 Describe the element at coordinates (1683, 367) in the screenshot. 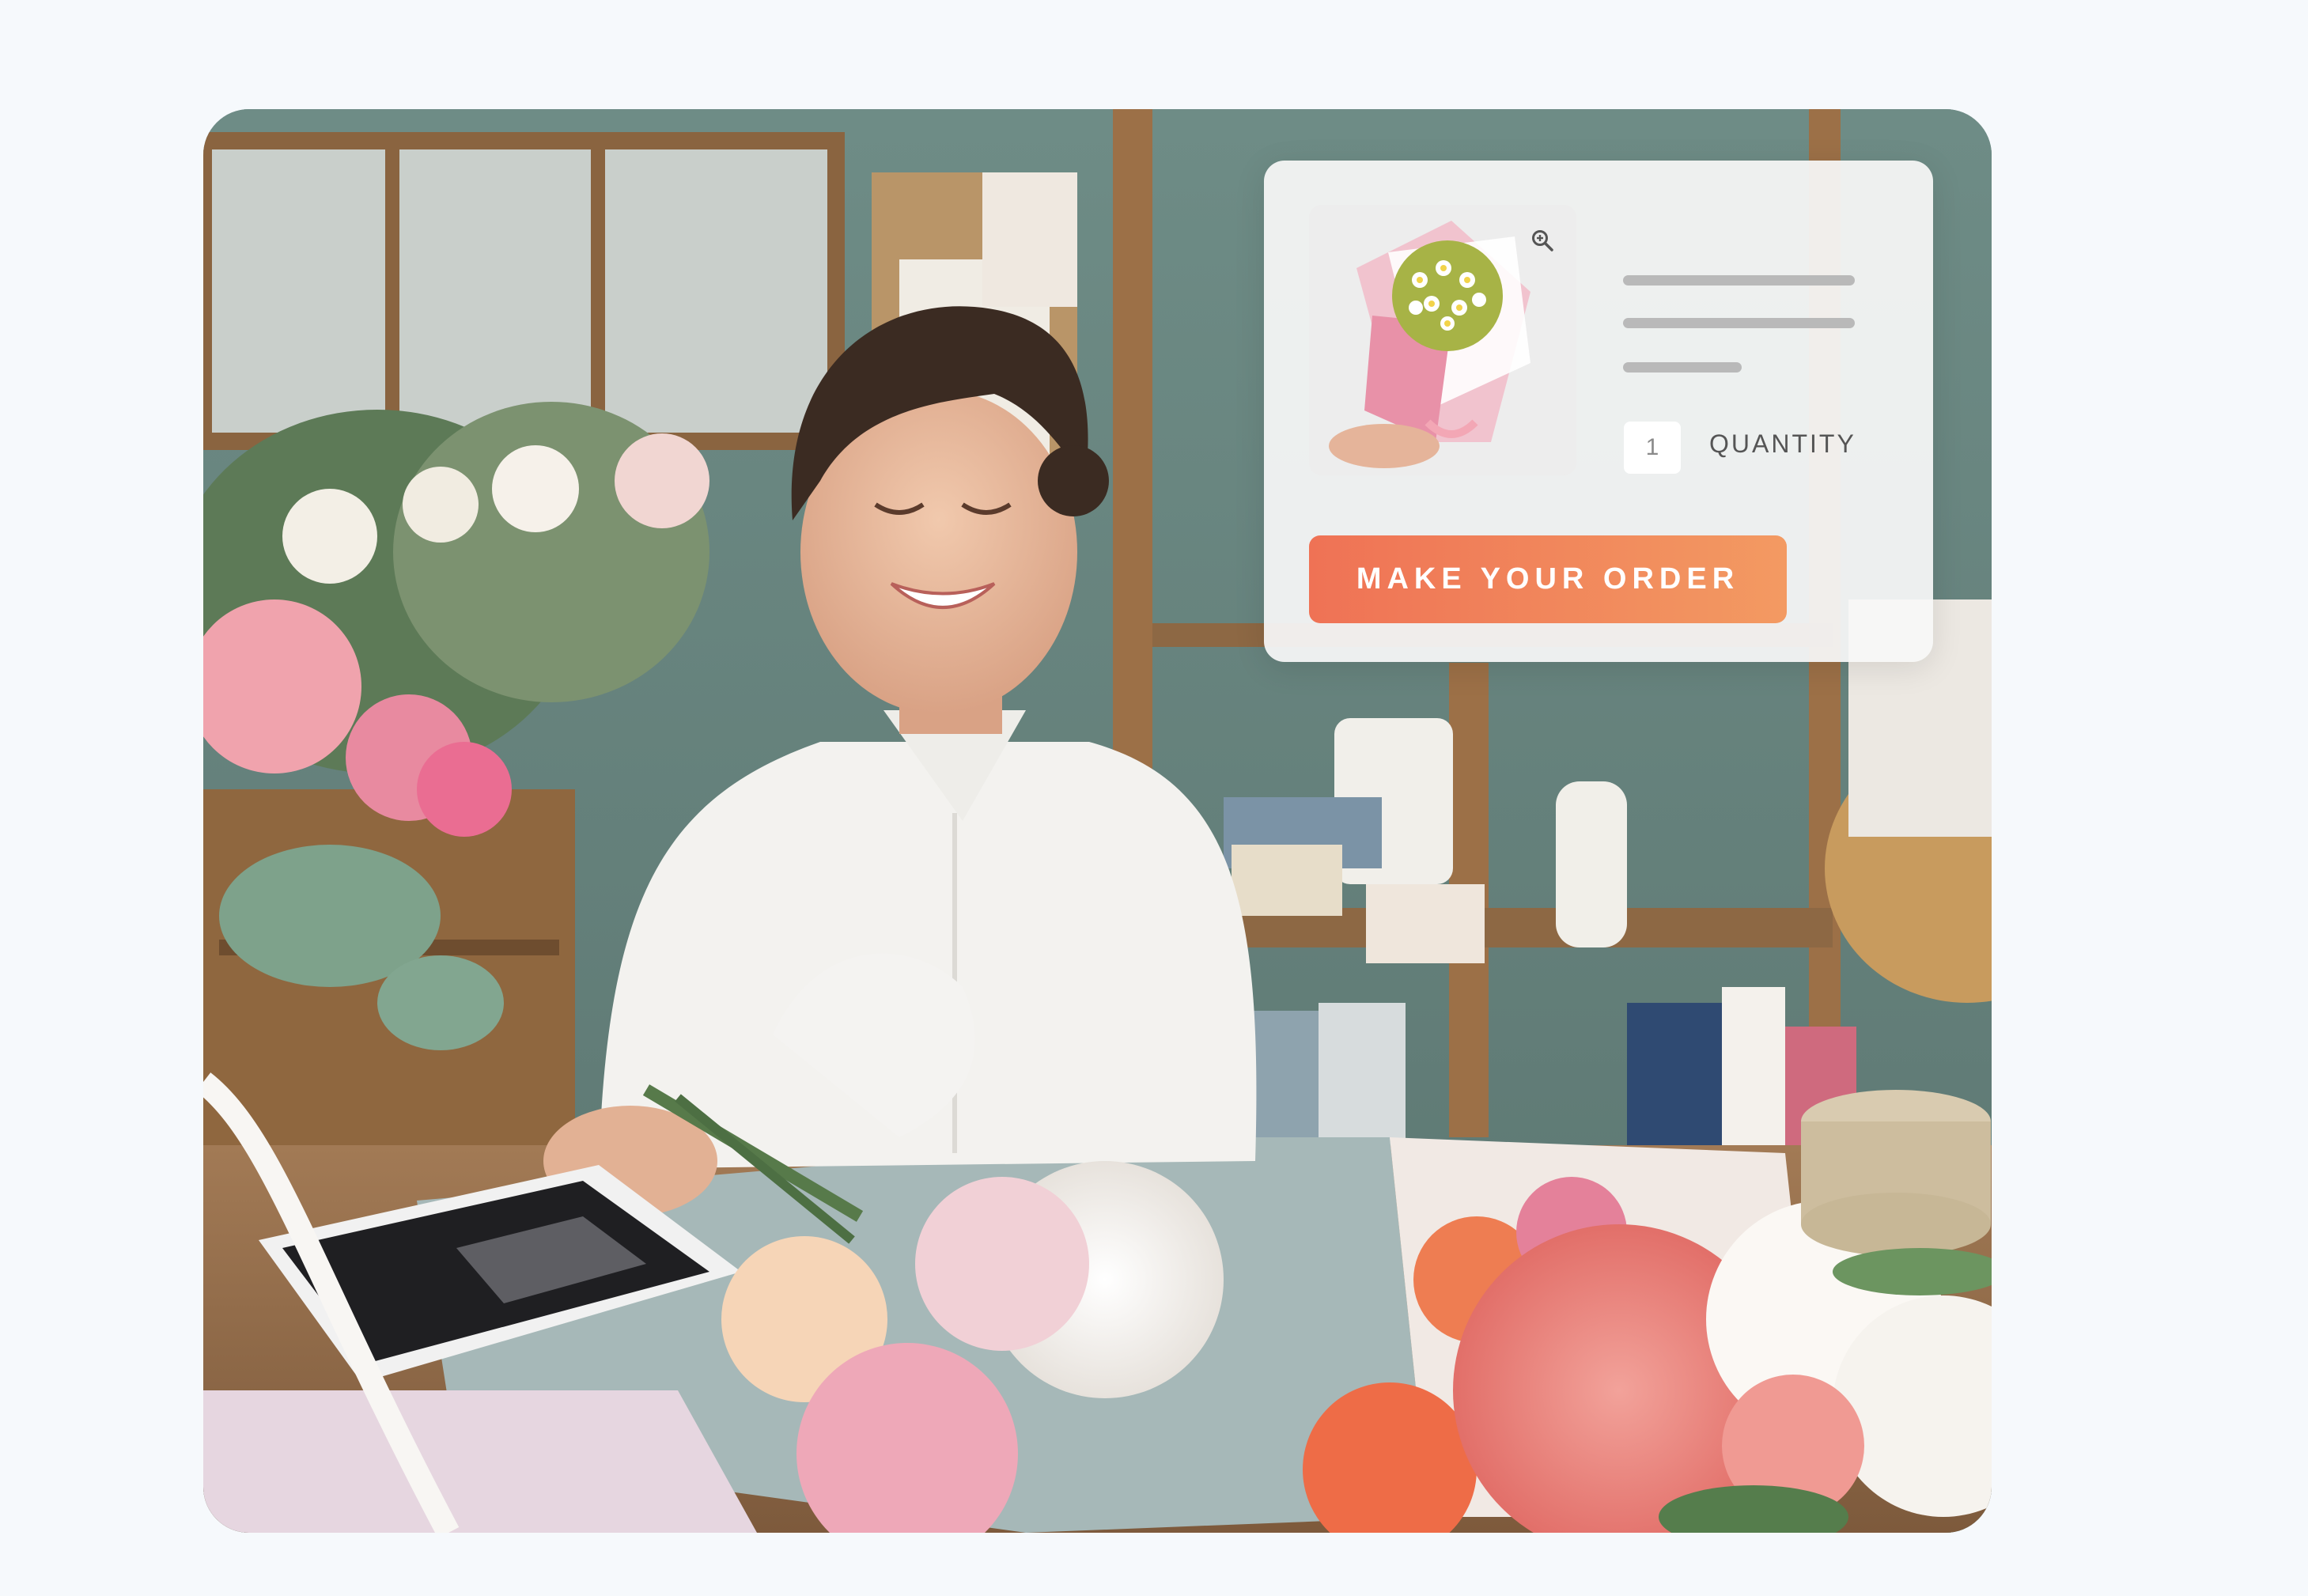

I see `product-price-placeholder` at that location.